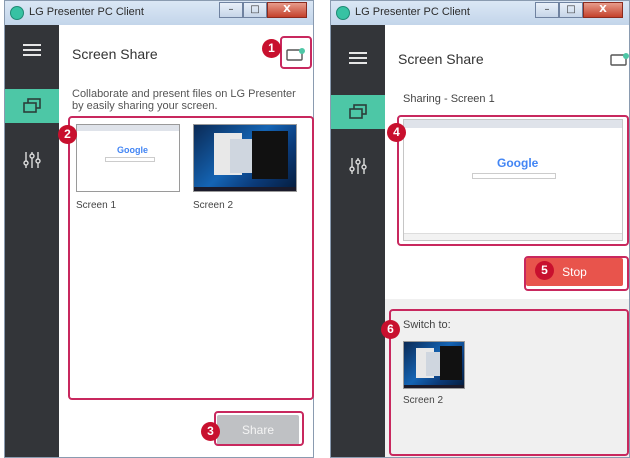 The width and height of the screenshot is (630, 458). I want to click on highlight-sharing-preview, so click(513, 180).